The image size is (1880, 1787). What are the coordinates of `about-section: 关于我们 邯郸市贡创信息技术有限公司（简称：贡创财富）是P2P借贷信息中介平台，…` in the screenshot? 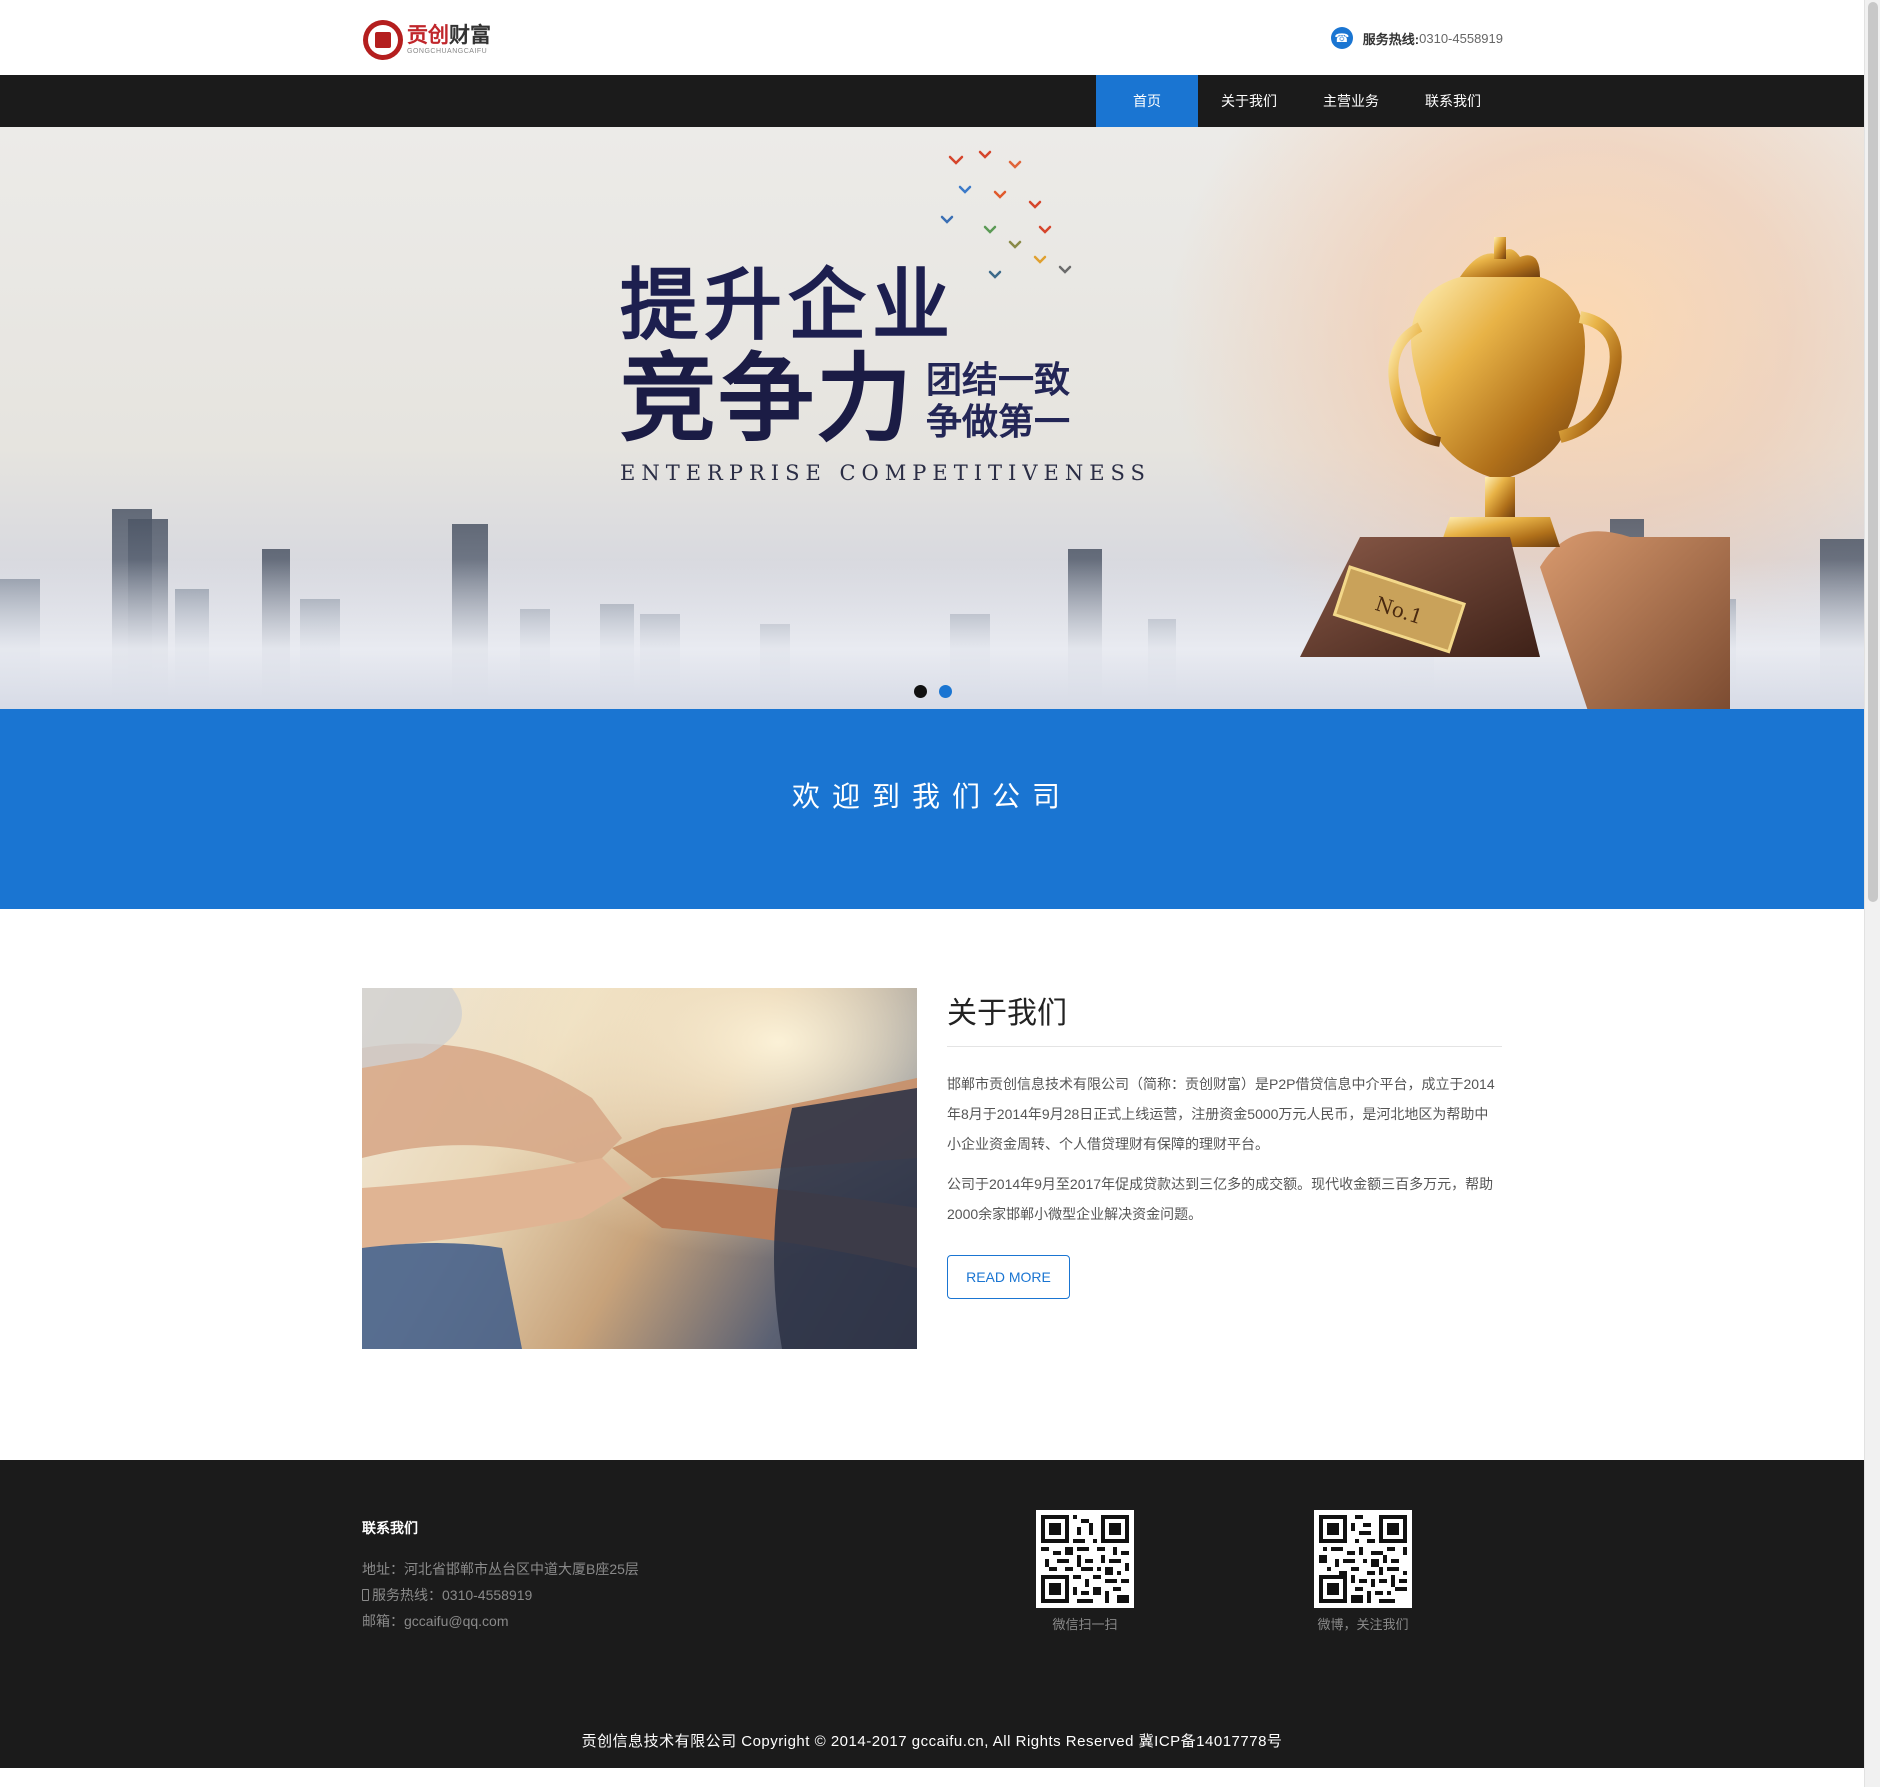 It's located at (1224, 1143).